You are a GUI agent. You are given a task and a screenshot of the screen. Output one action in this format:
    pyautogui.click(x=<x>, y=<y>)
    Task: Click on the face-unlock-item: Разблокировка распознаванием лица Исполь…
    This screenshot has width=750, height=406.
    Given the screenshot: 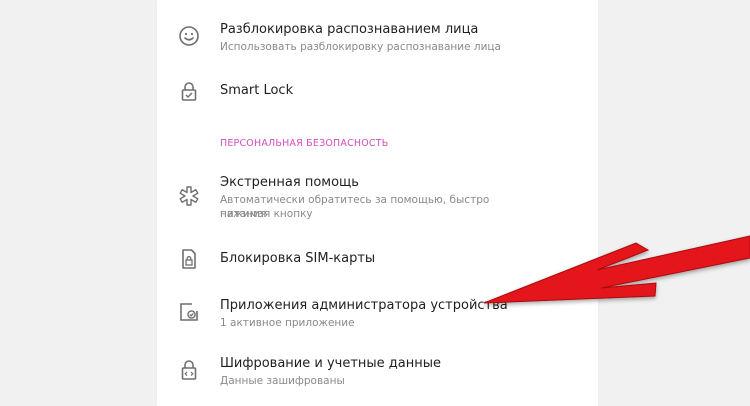 What is the action you would take?
    pyautogui.click(x=377, y=35)
    